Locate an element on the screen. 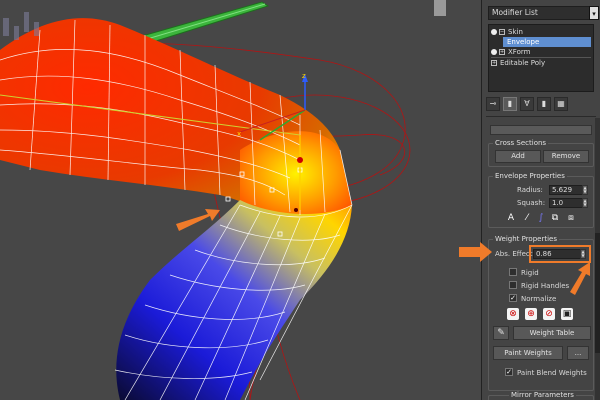 This screenshot has width=600, height=400. mirror-parameters-rollout: Mirror Parameters is located at coordinates (541, 395).